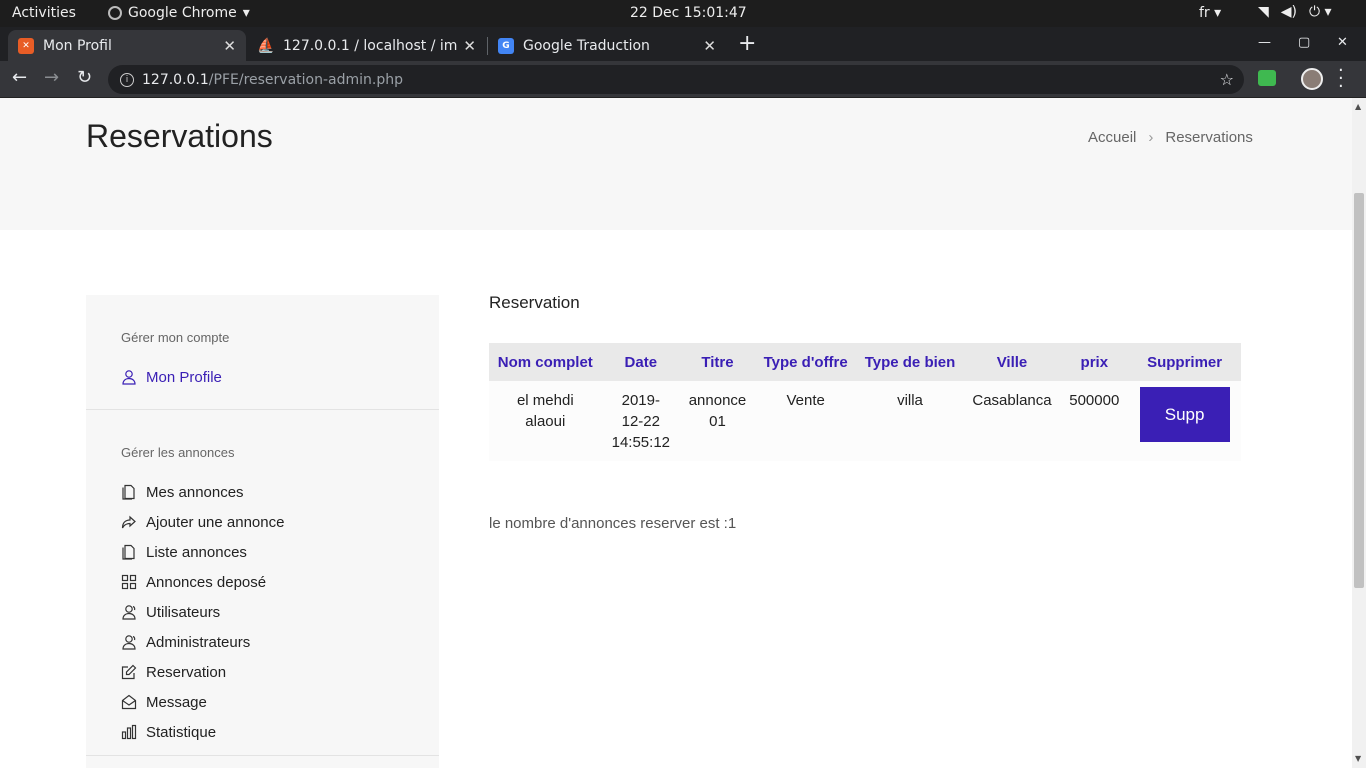  I want to click on sidebar-item-mon-profile: Mon Profile, so click(280, 377).